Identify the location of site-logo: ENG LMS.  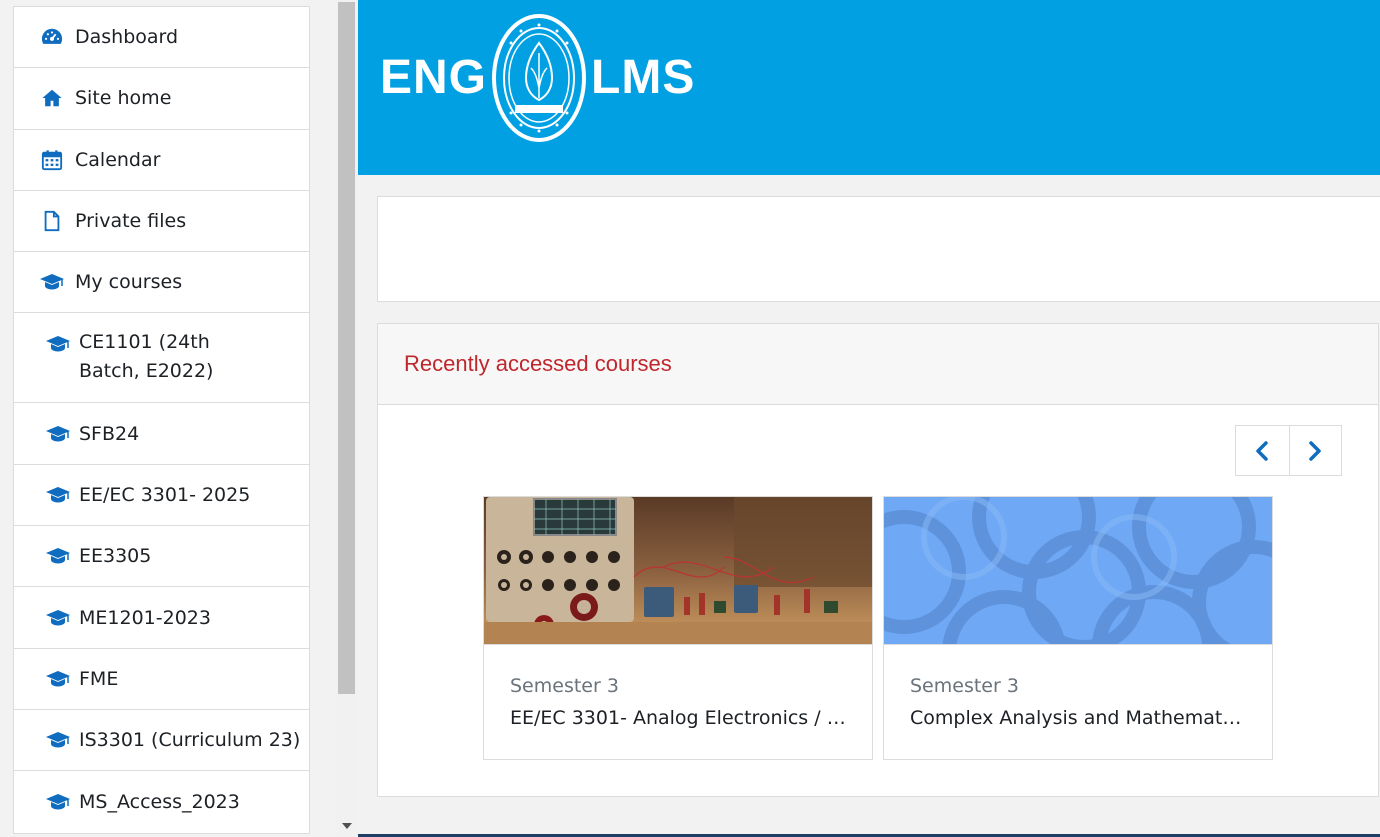
(537, 77).